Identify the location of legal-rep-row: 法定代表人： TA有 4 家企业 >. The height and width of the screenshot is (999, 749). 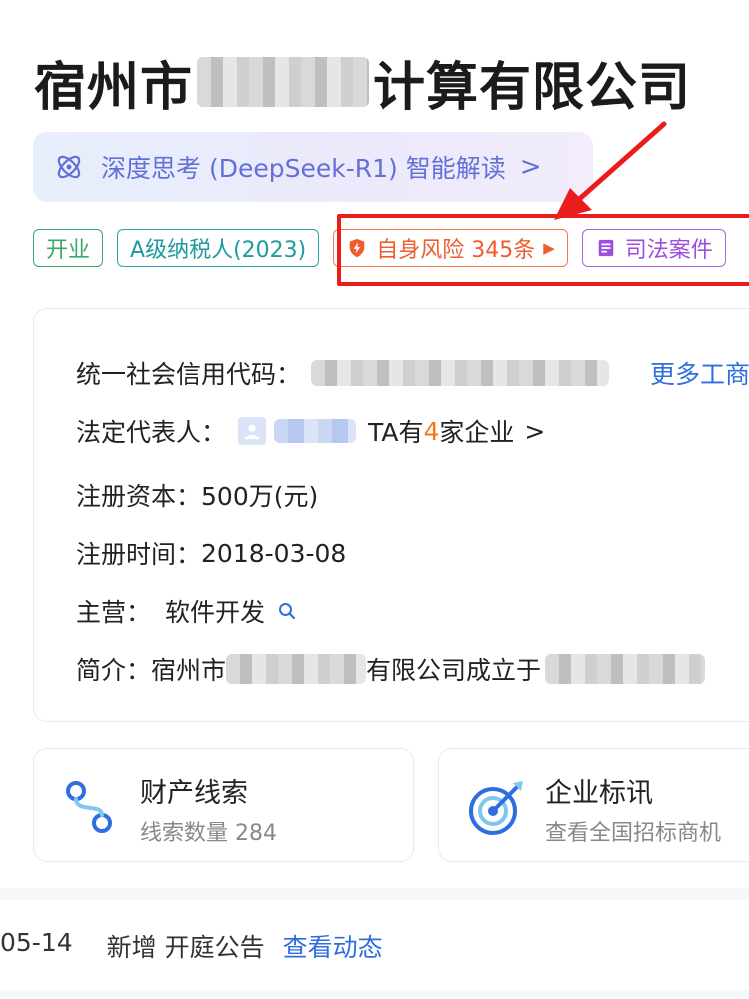
(310, 431).